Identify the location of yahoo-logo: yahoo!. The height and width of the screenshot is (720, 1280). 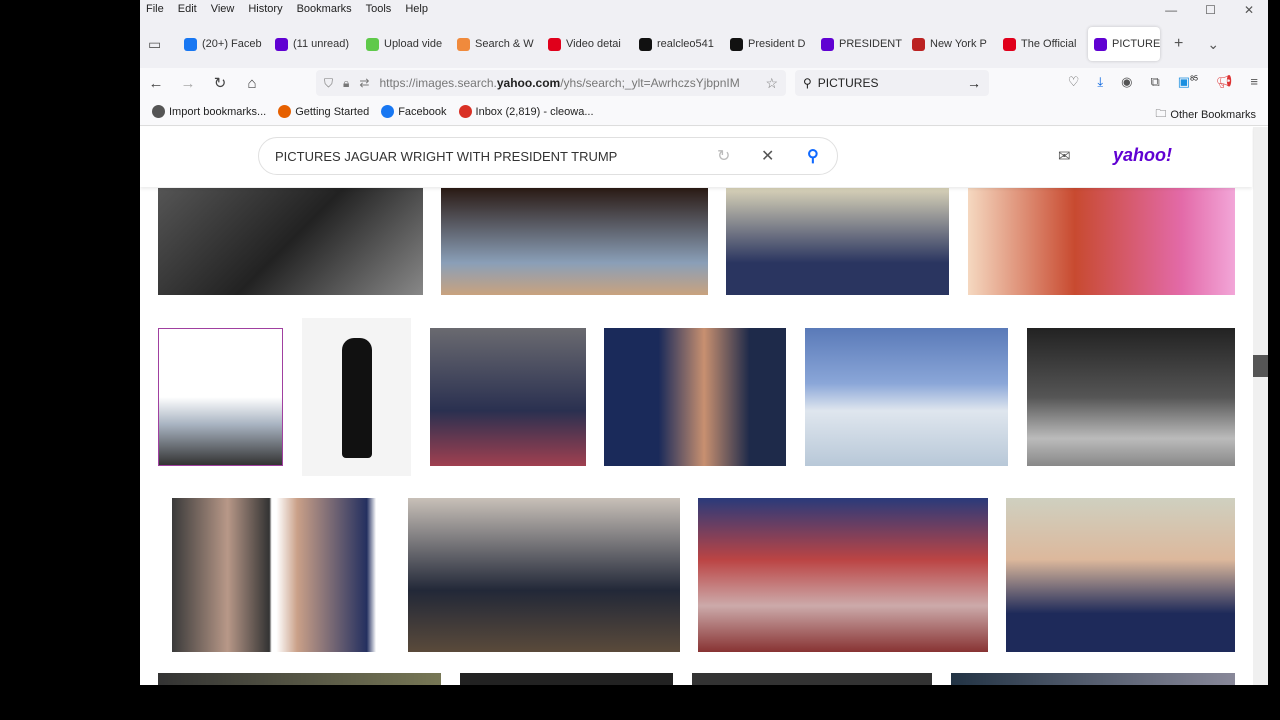
(1142, 155).